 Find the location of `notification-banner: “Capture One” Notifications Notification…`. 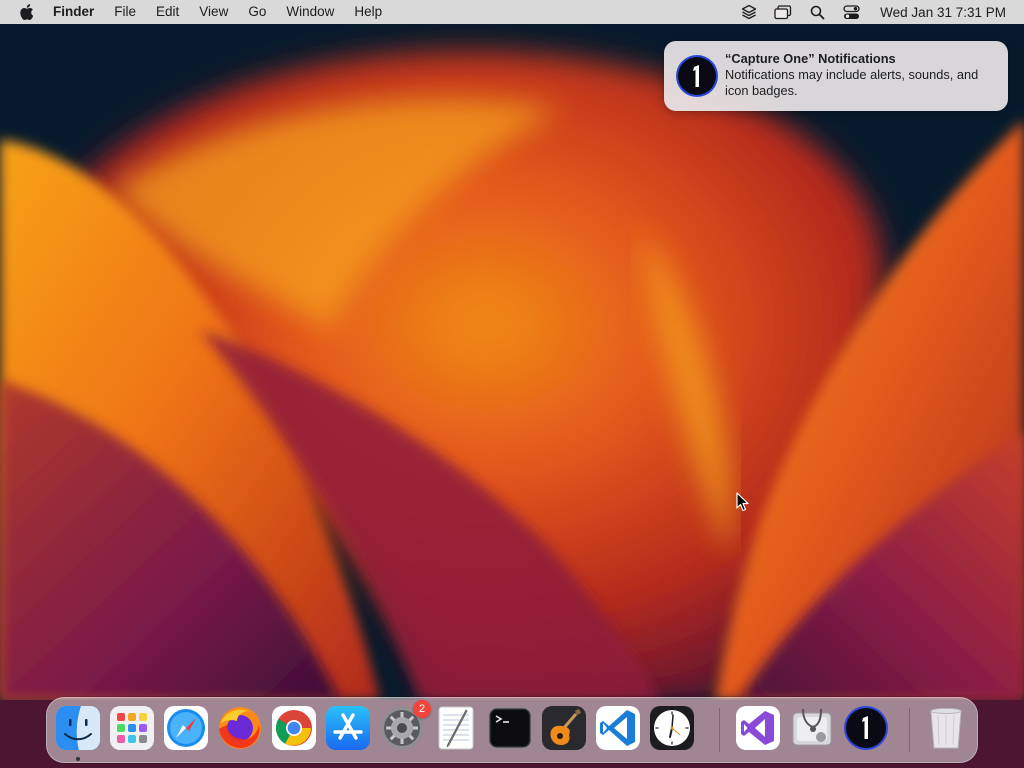

notification-banner: “Capture One” Notifications Notification… is located at coordinates (836, 76).